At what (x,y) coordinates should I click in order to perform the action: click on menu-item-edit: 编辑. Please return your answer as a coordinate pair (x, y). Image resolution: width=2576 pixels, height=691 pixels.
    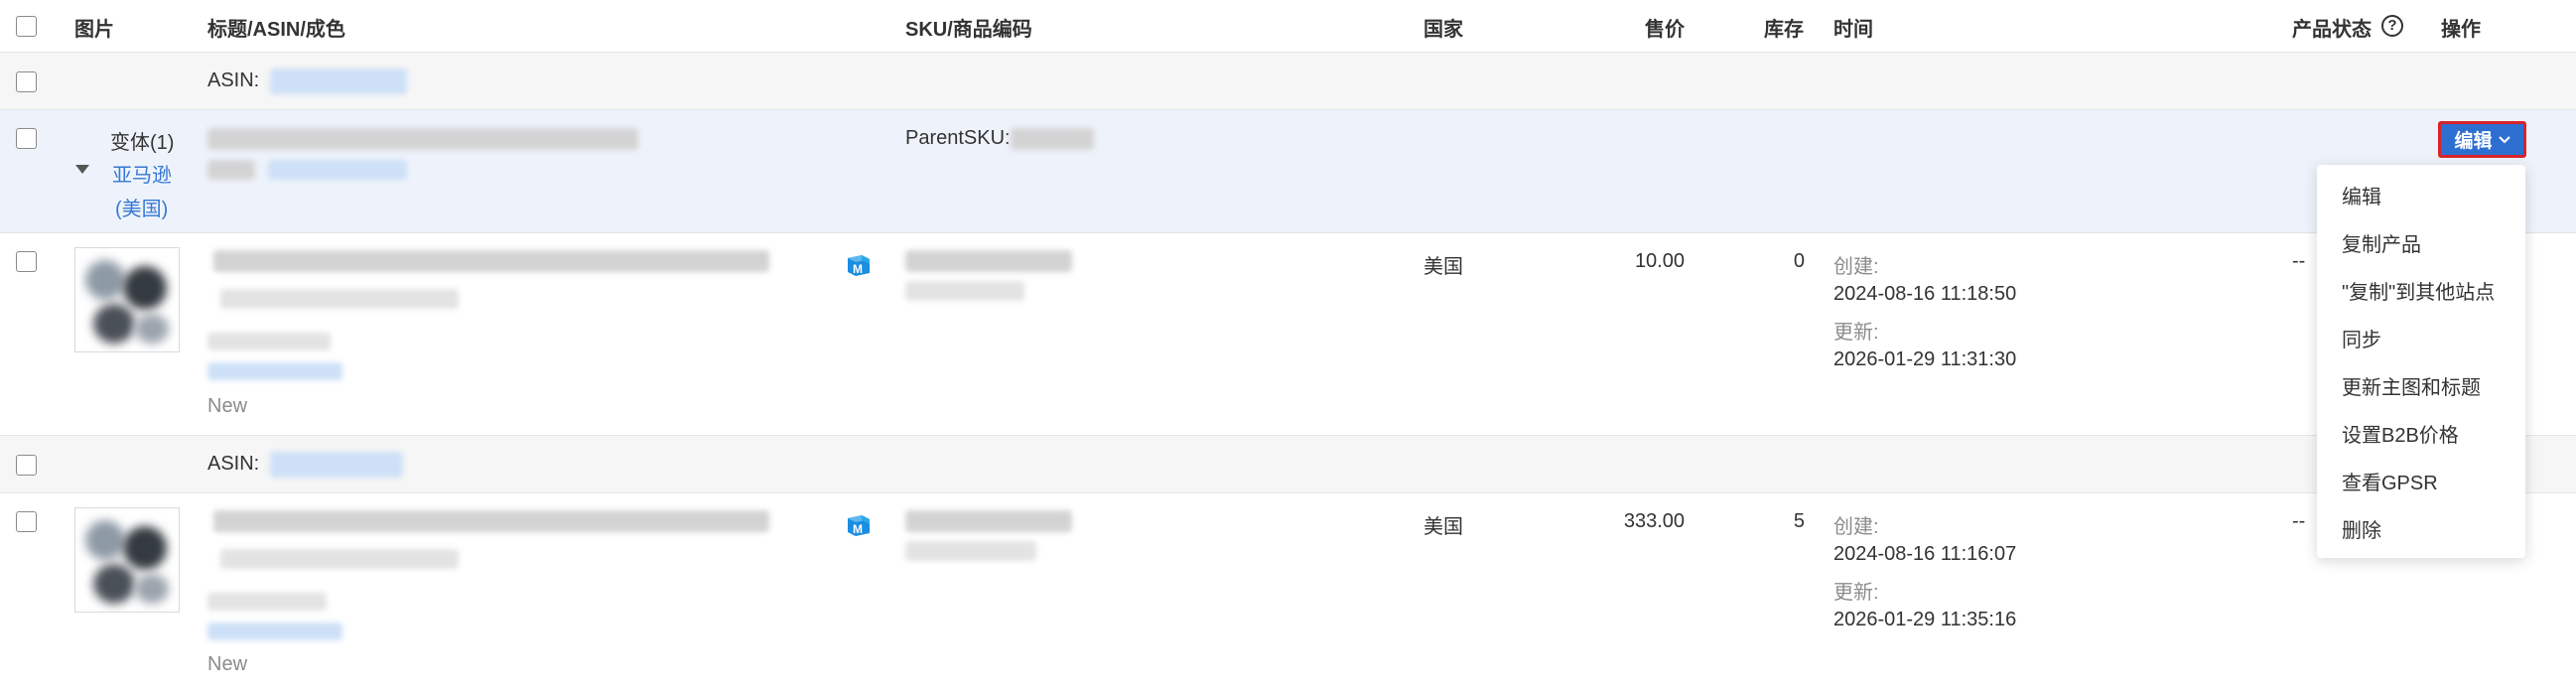
    Looking at the image, I should click on (2361, 195).